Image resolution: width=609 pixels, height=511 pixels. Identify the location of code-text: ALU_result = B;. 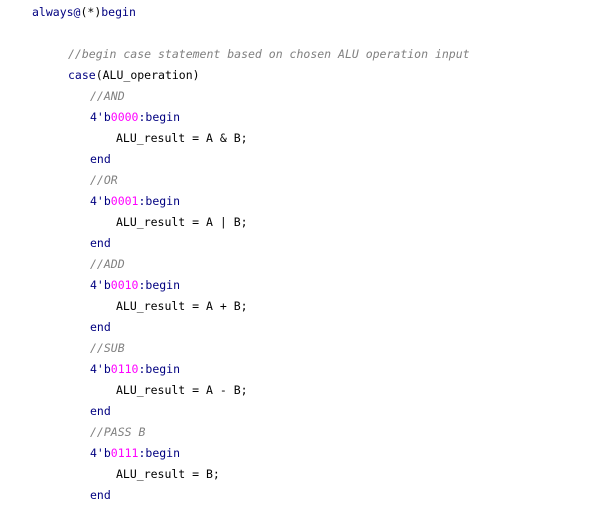
(168, 474).